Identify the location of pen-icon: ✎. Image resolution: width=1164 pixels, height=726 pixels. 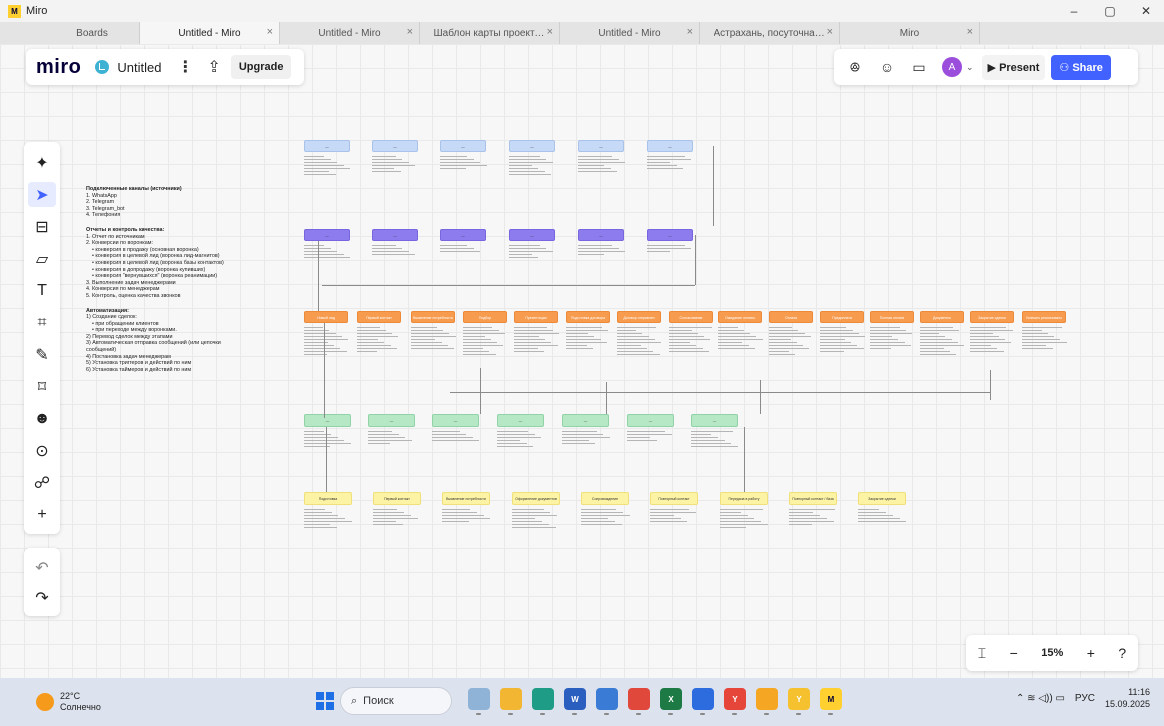
(42, 354).